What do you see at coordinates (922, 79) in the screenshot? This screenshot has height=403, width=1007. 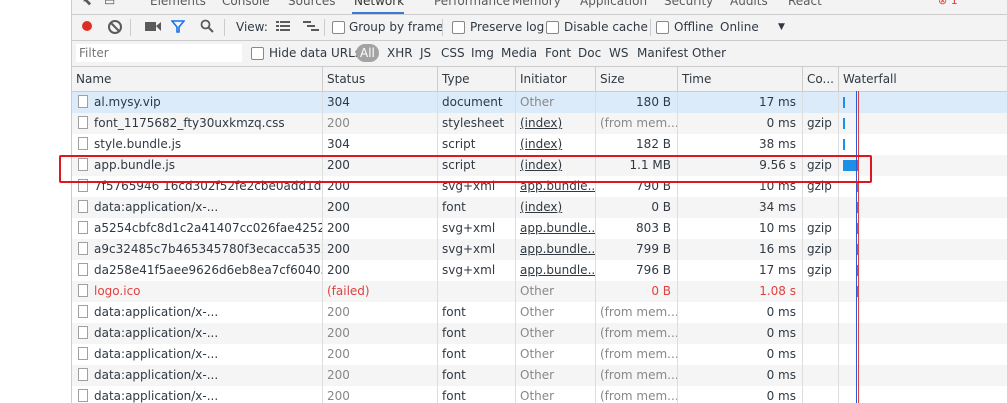 I see `column-waterfall: Waterfall` at bounding box center [922, 79].